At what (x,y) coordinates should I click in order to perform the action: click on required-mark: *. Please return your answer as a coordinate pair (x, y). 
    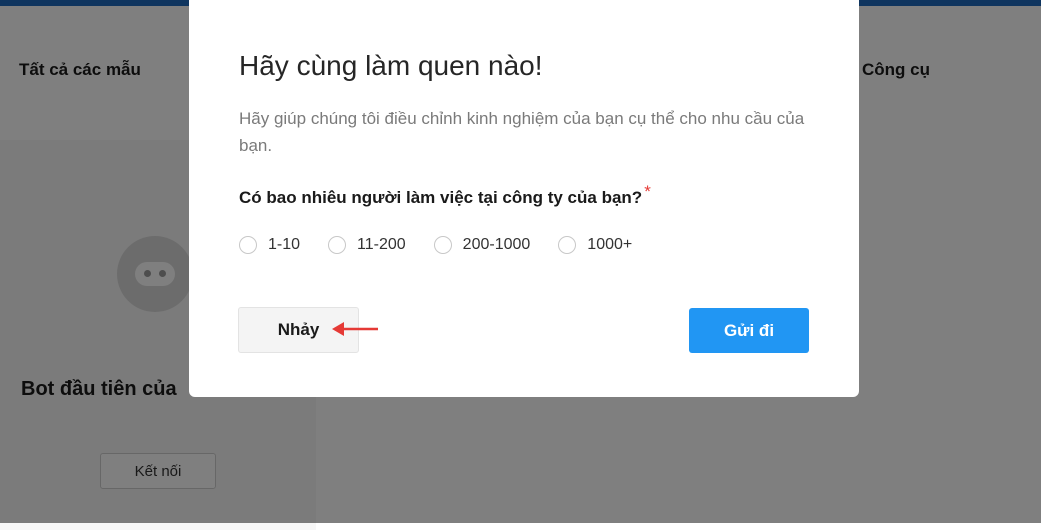
    Looking at the image, I should click on (647, 191).